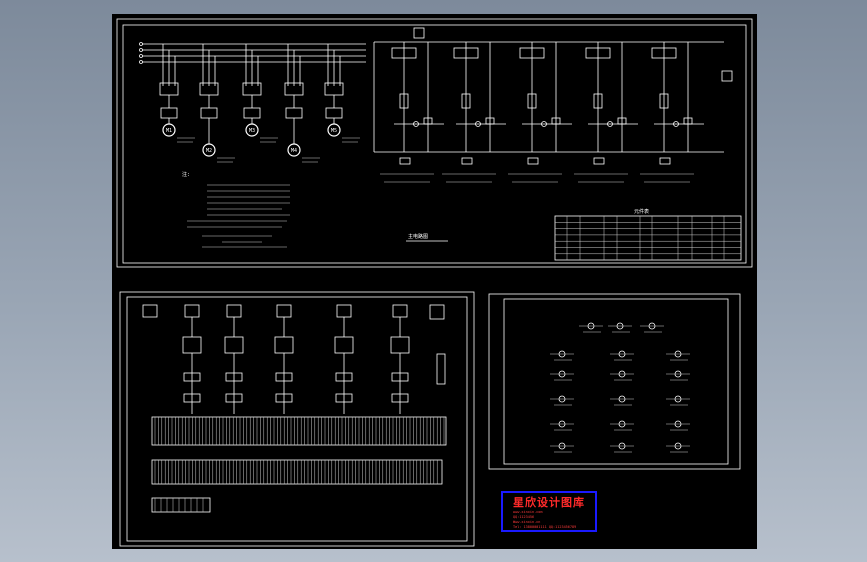 The width and height of the screenshot is (867, 562). I want to click on motor-label: M2, so click(209, 151).